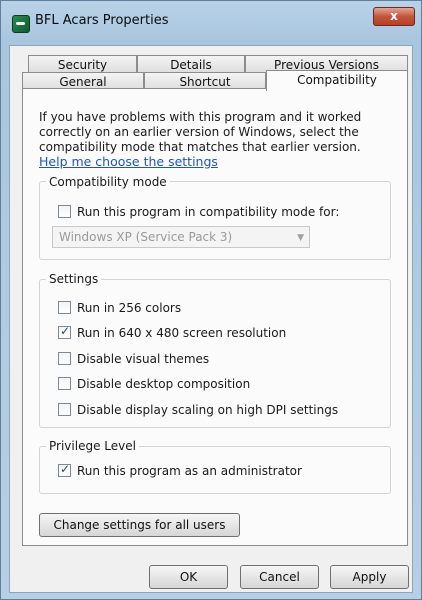 The image size is (422, 600). Describe the element at coordinates (128, 161) in the screenshot. I see `help-link: Help me choose the settings` at that location.